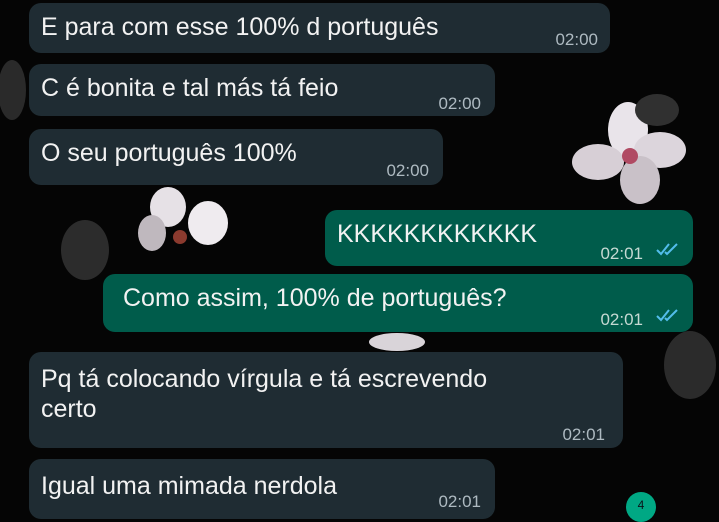 Image resolution: width=719 pixels, height=522 pixels. I want to click on outgoing-message: Como assim, 100% de português? 02:01, so click(398, 303).